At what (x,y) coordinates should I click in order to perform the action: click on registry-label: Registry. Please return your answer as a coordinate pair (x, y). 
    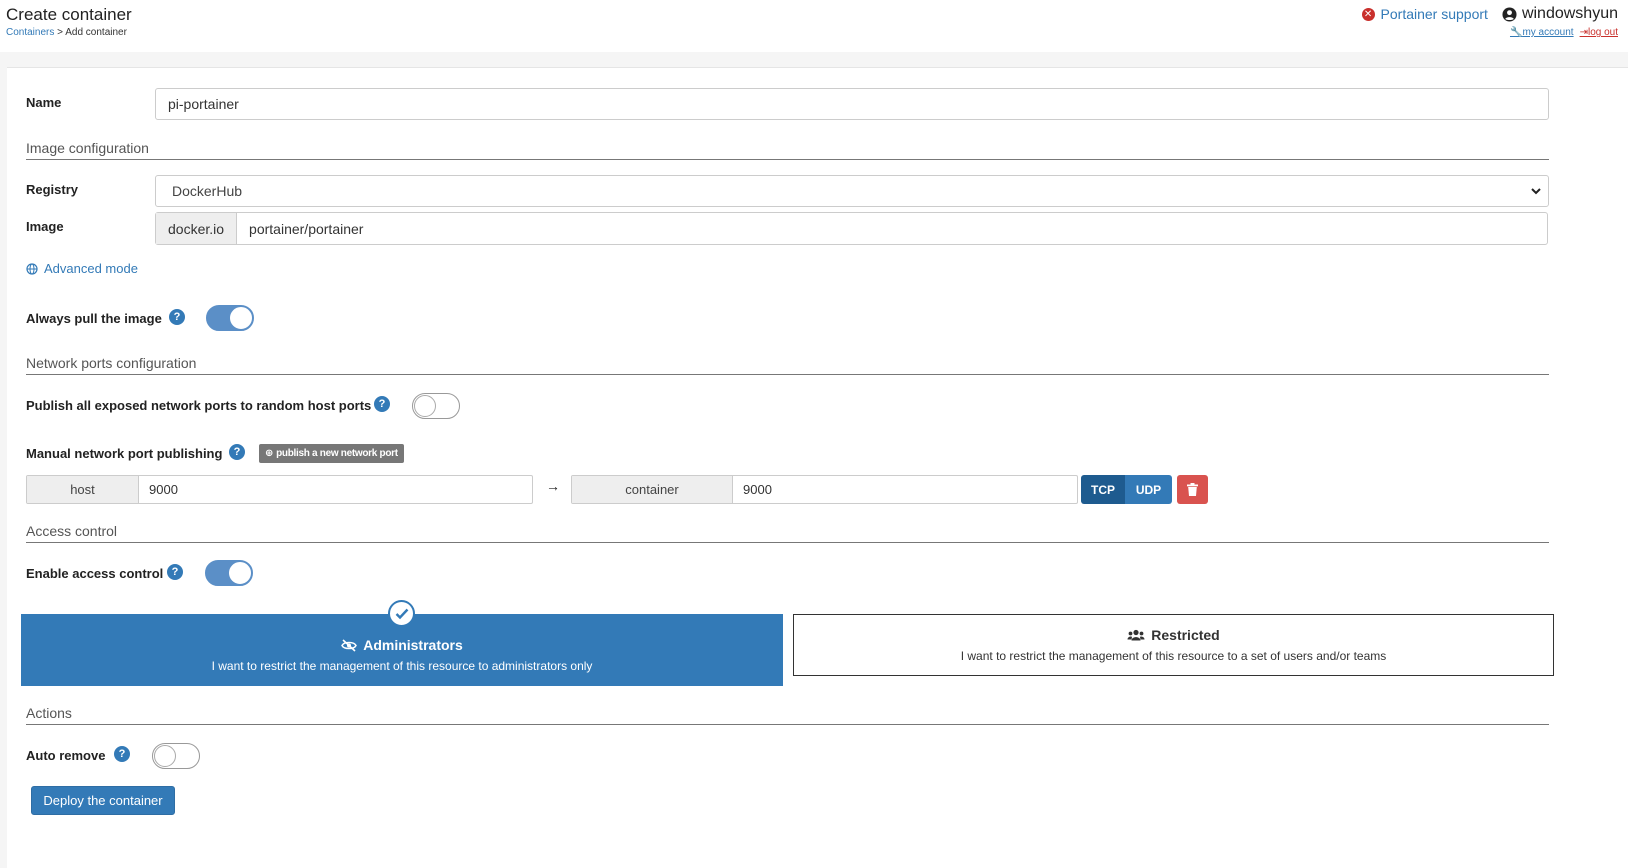
    Looking at the image, I should click on (52, 189).